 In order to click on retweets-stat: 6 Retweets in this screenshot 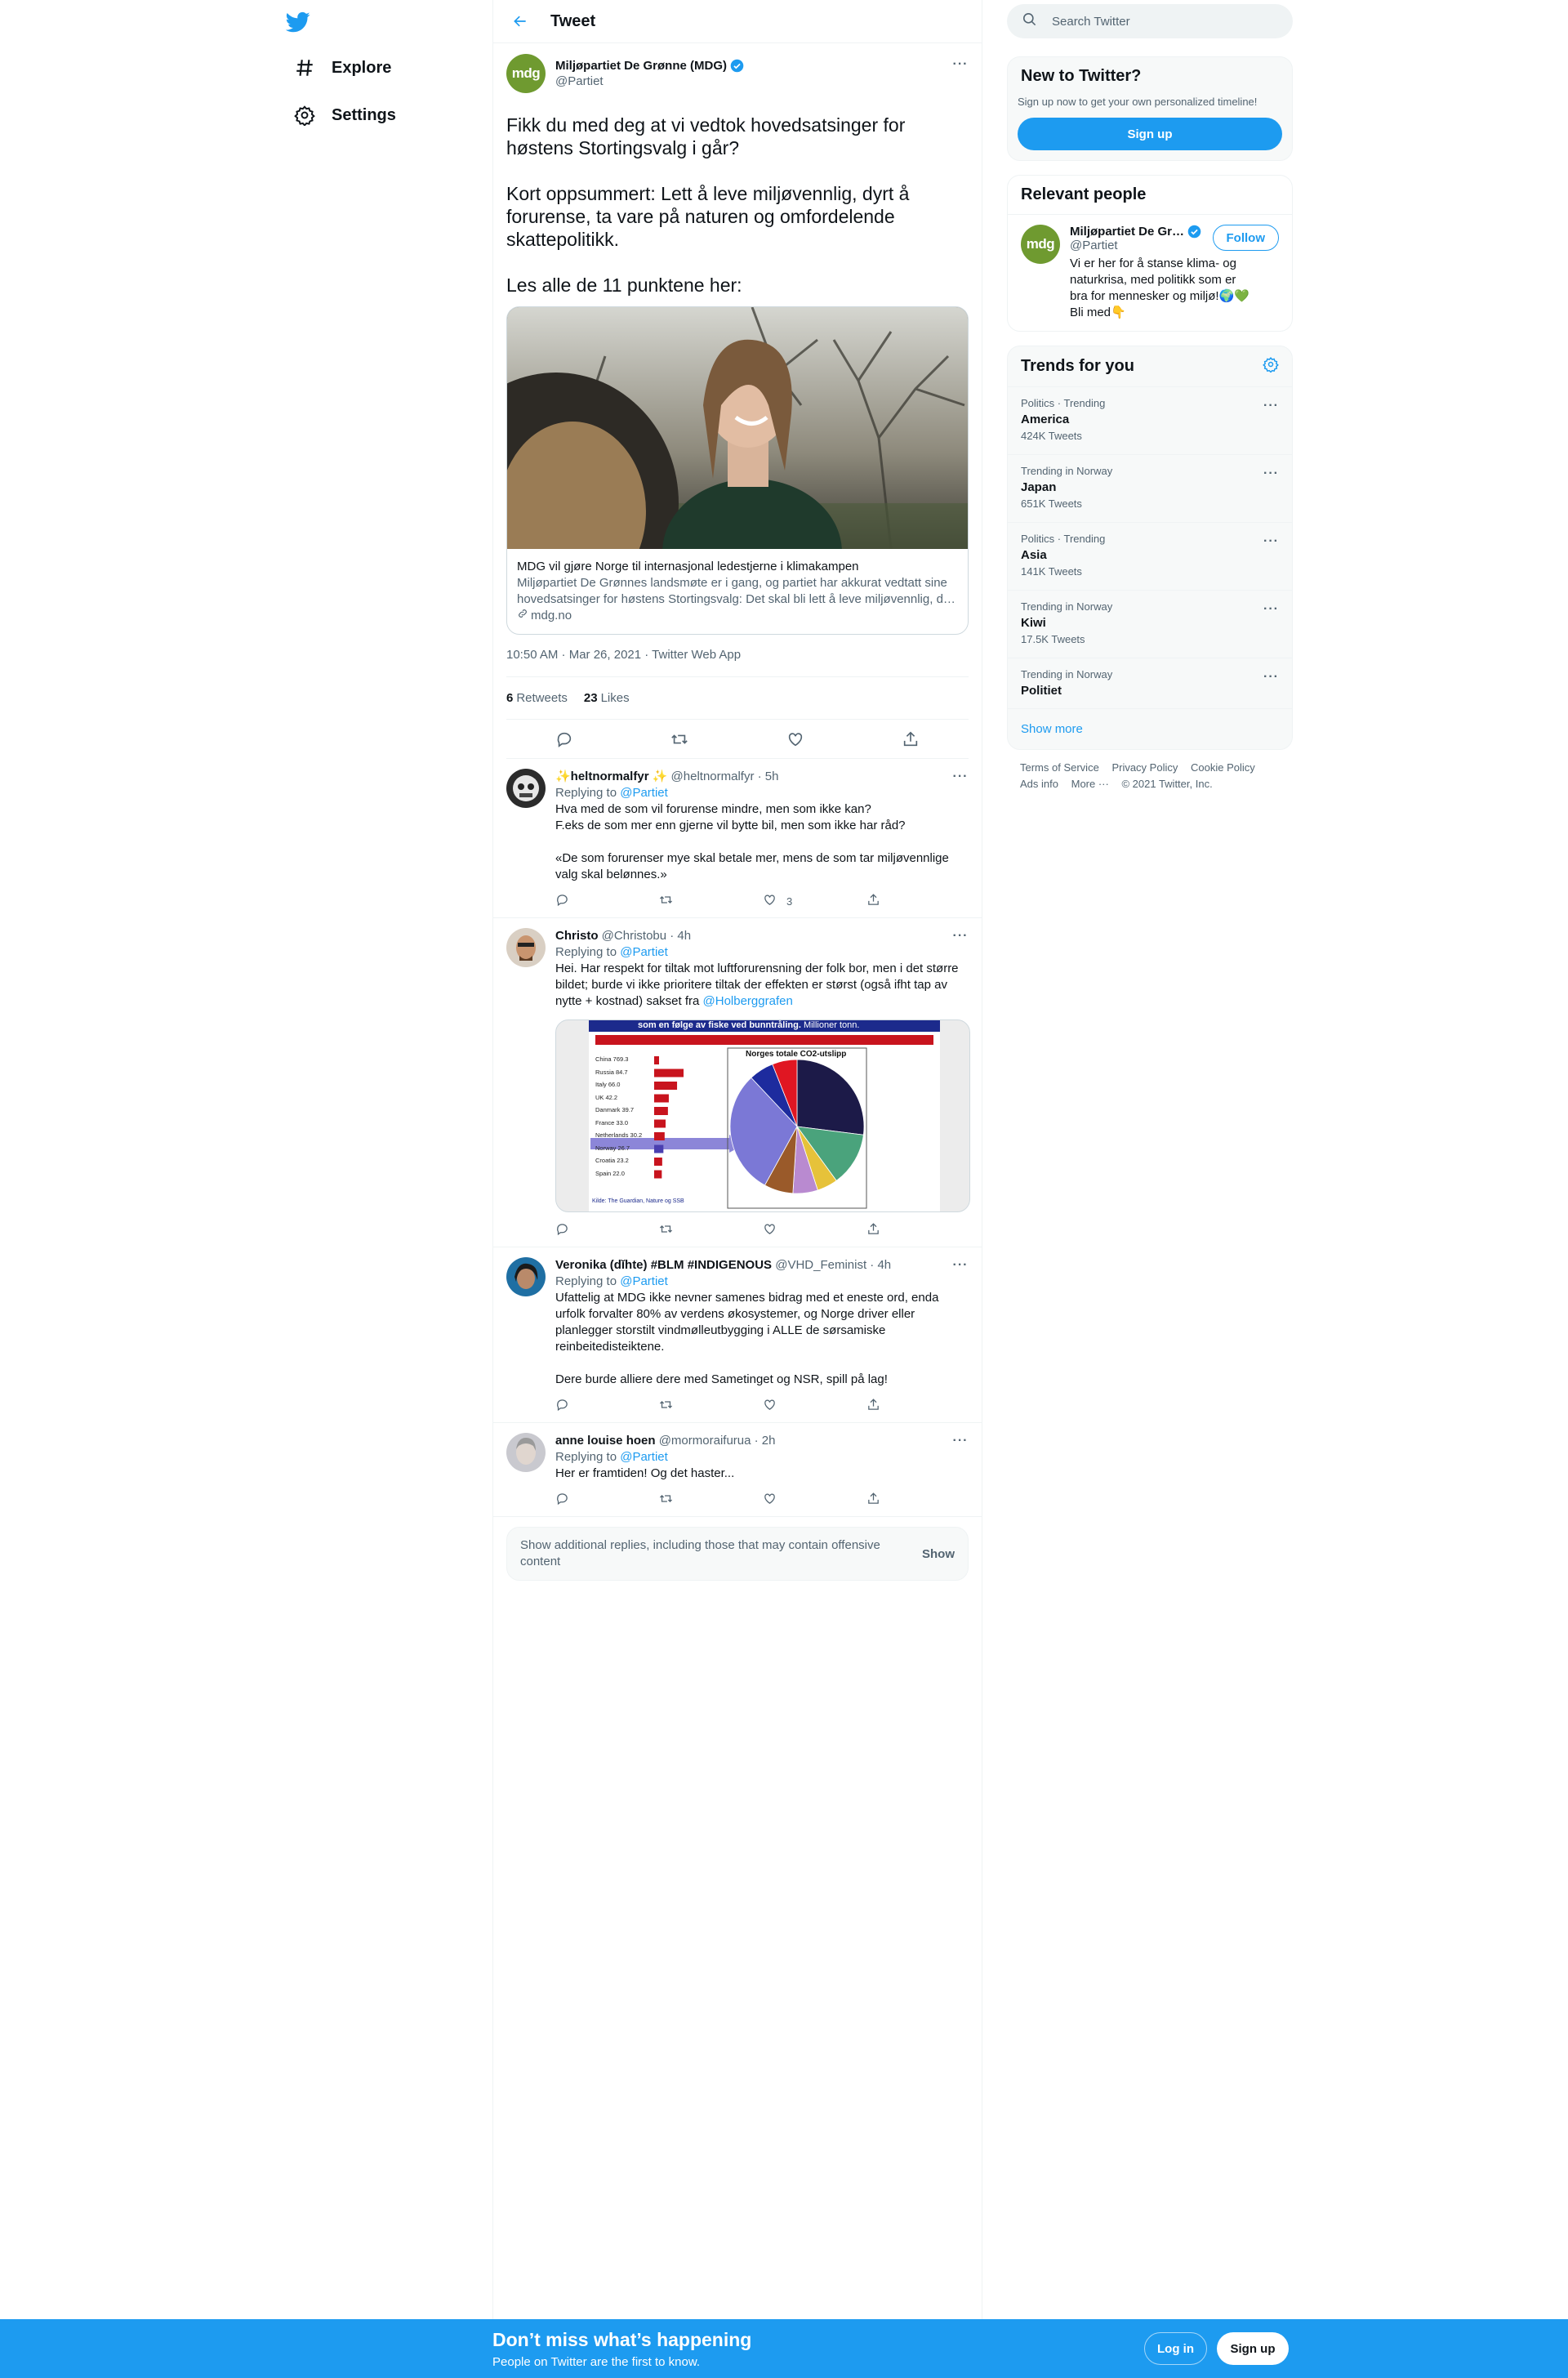, I will do `click(537, 698)`.